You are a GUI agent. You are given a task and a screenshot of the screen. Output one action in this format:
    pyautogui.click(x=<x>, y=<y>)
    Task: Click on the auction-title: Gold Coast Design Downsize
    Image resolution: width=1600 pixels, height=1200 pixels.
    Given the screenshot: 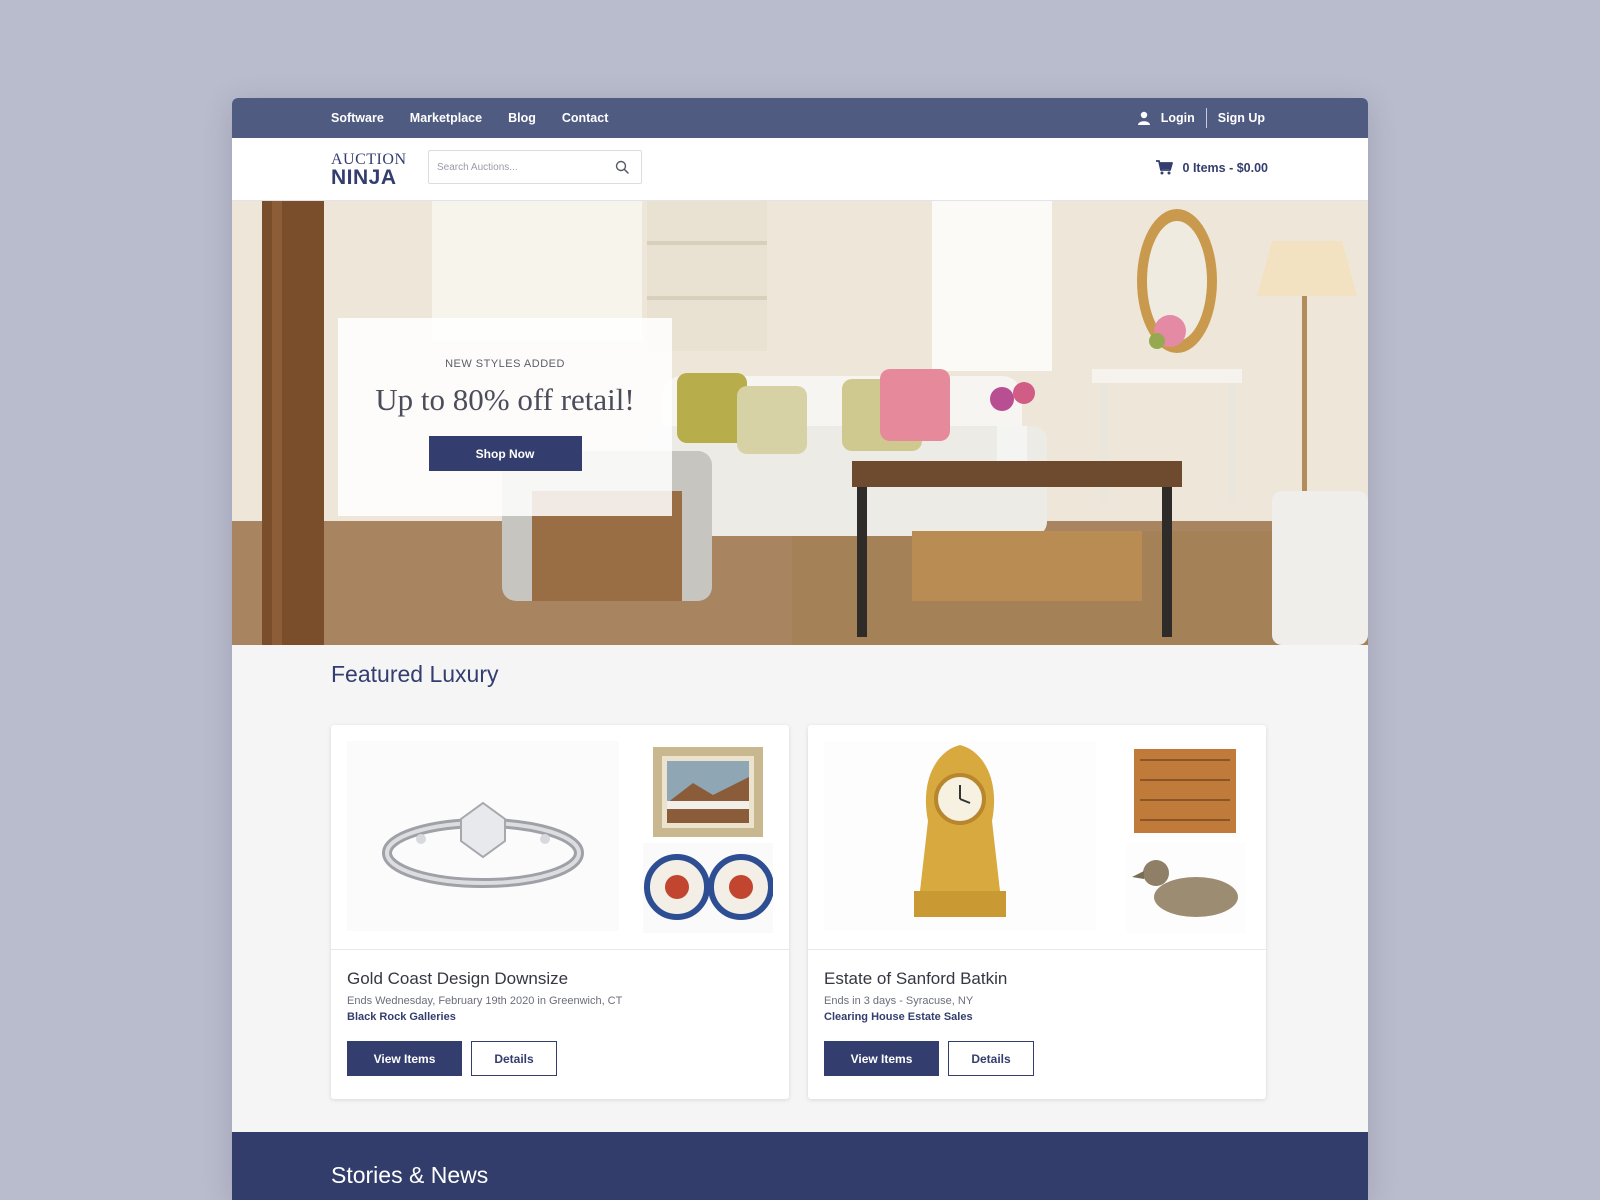 What is the action you would take?
    pyautogui.click(x=457, y=979)
    